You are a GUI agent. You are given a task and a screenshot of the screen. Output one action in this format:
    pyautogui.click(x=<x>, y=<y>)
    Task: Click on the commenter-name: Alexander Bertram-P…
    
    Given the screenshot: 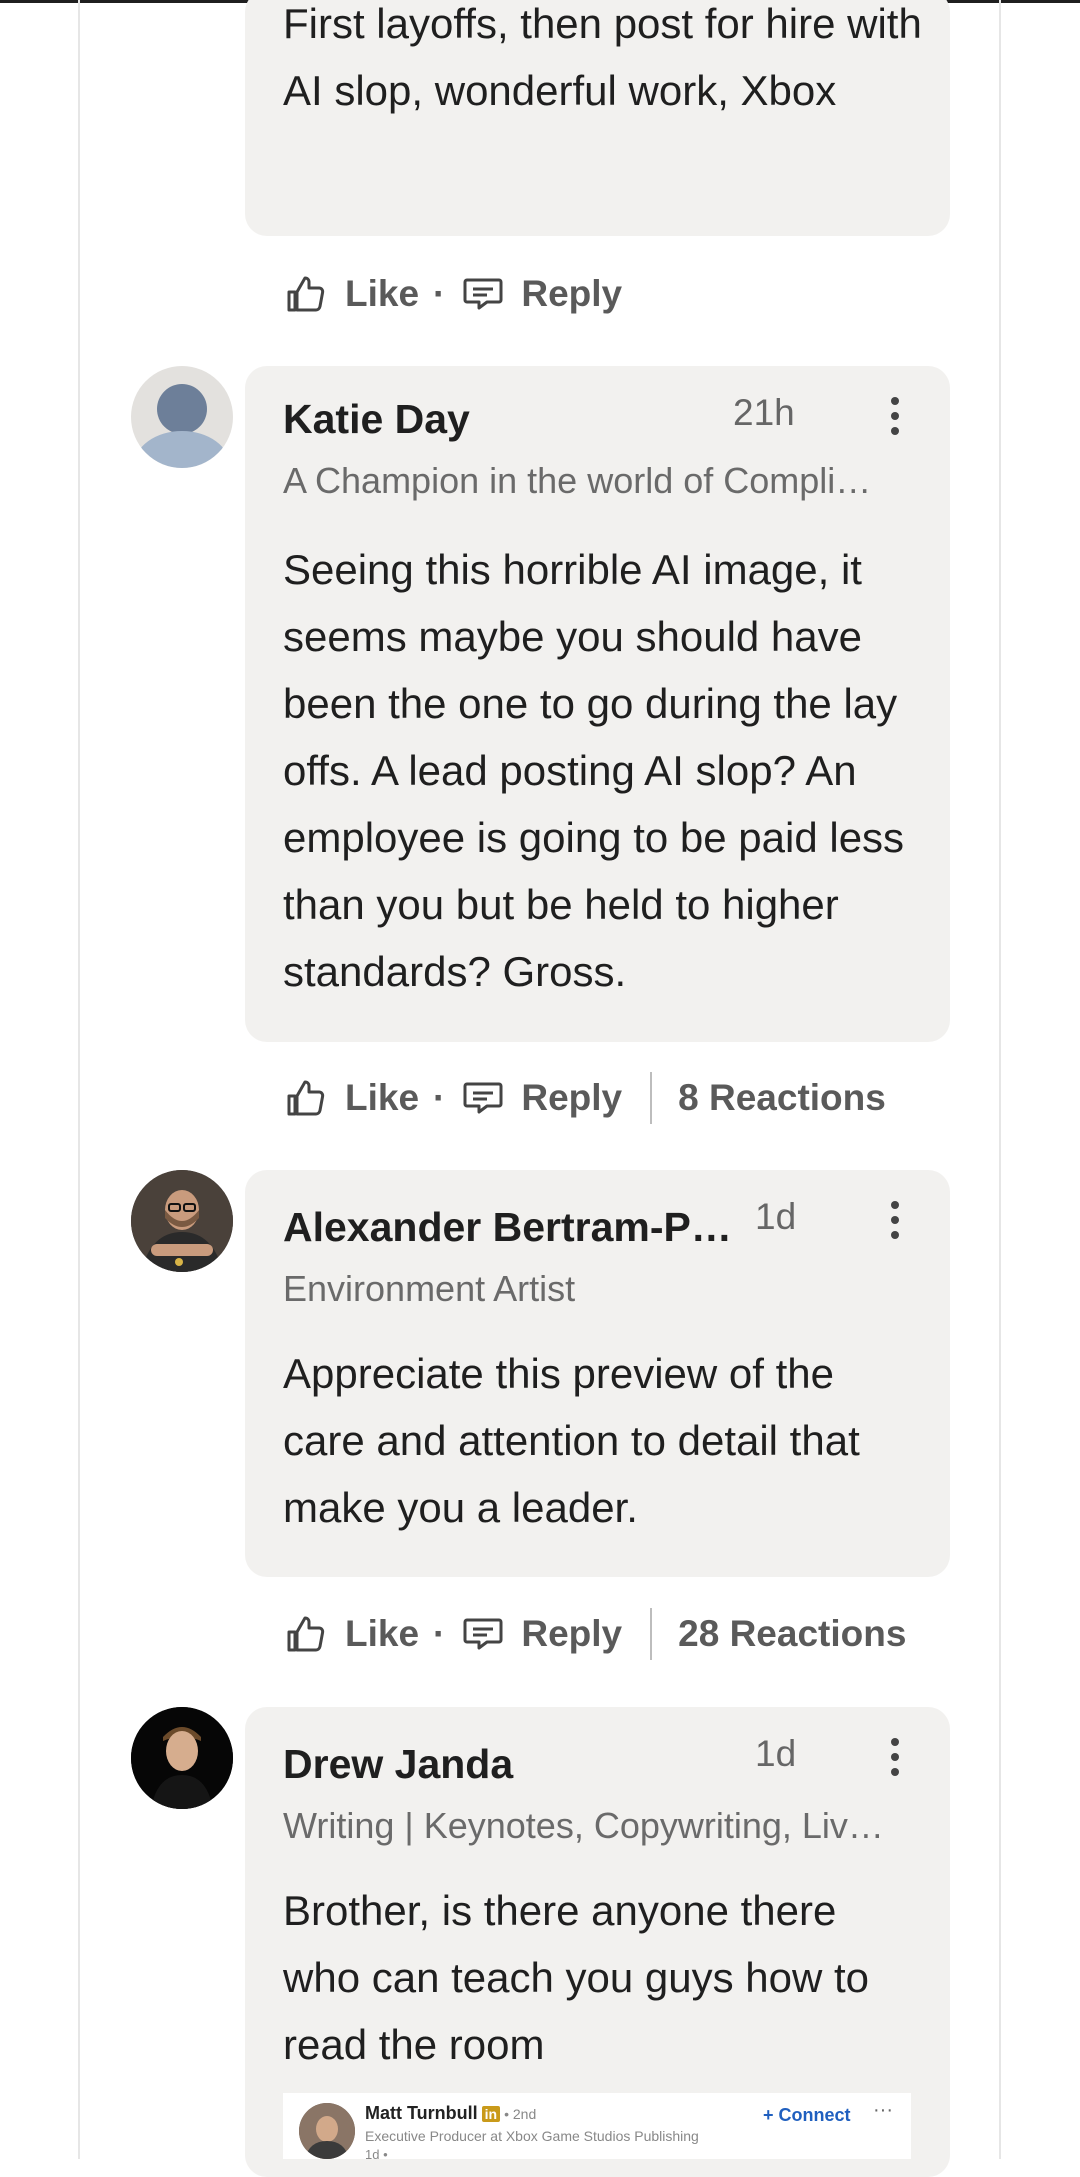 What is the action you would take?
    pyautogui.click(x=513, y=1227)
    